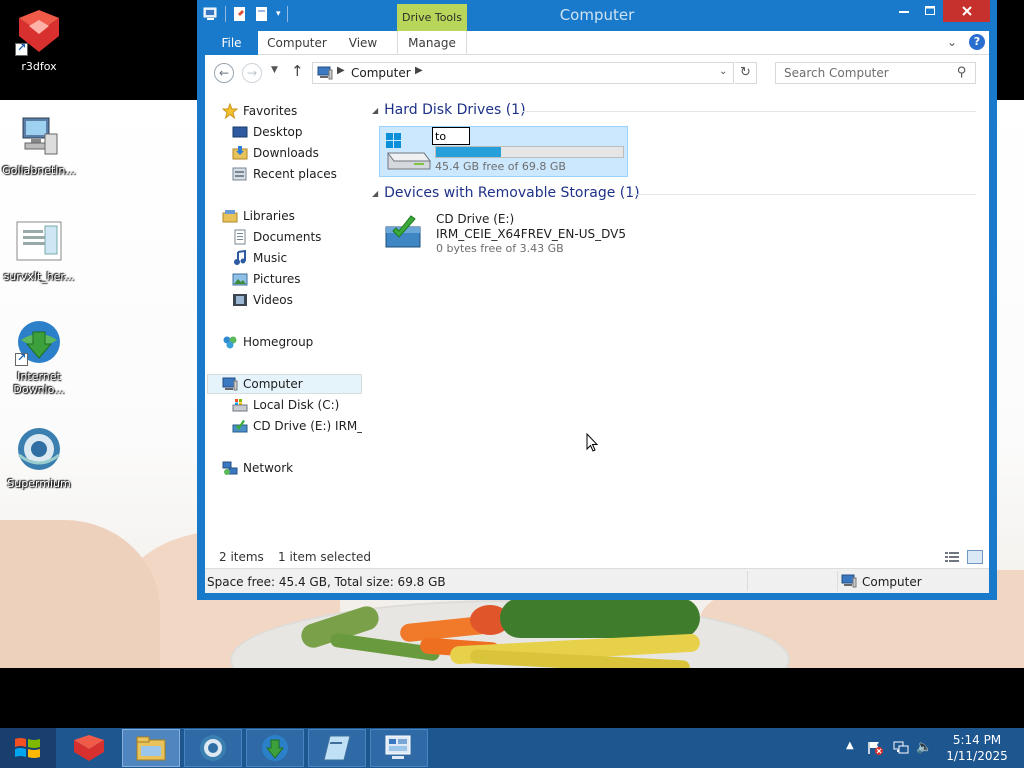 The height and width of the screenshot is (768, 1024). I want to click on nav-item-network: Network, so click(257, 468).